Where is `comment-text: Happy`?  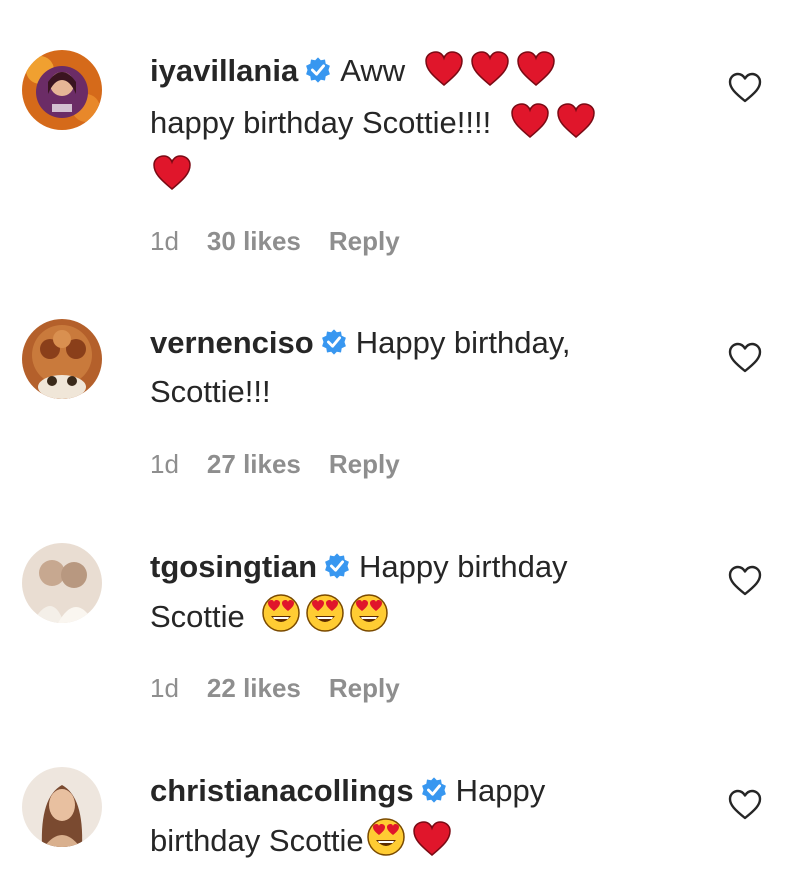 comment-text: Happy is located at coordinates (500, 790).